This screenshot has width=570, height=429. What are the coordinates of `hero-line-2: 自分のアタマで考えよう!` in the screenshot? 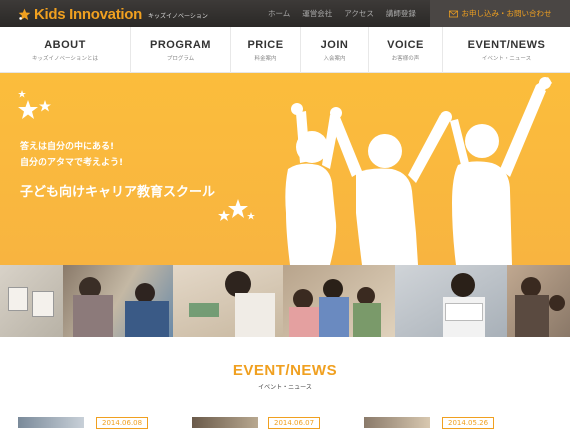 It's located at (72, 163).